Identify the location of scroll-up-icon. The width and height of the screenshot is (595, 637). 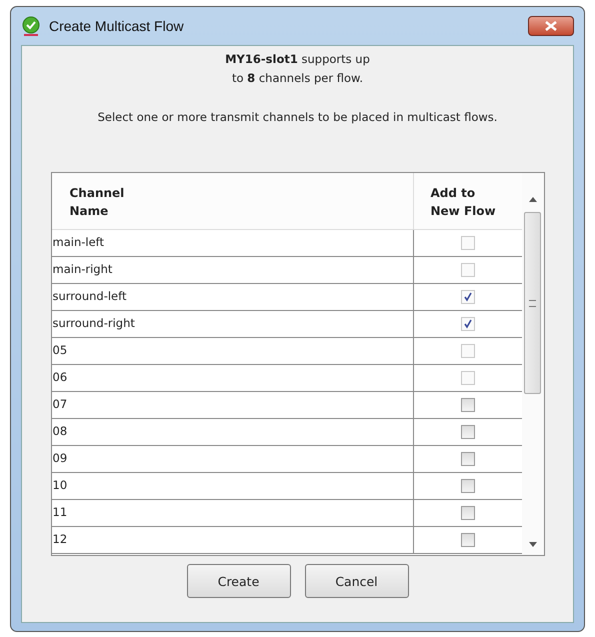
(532, 199).